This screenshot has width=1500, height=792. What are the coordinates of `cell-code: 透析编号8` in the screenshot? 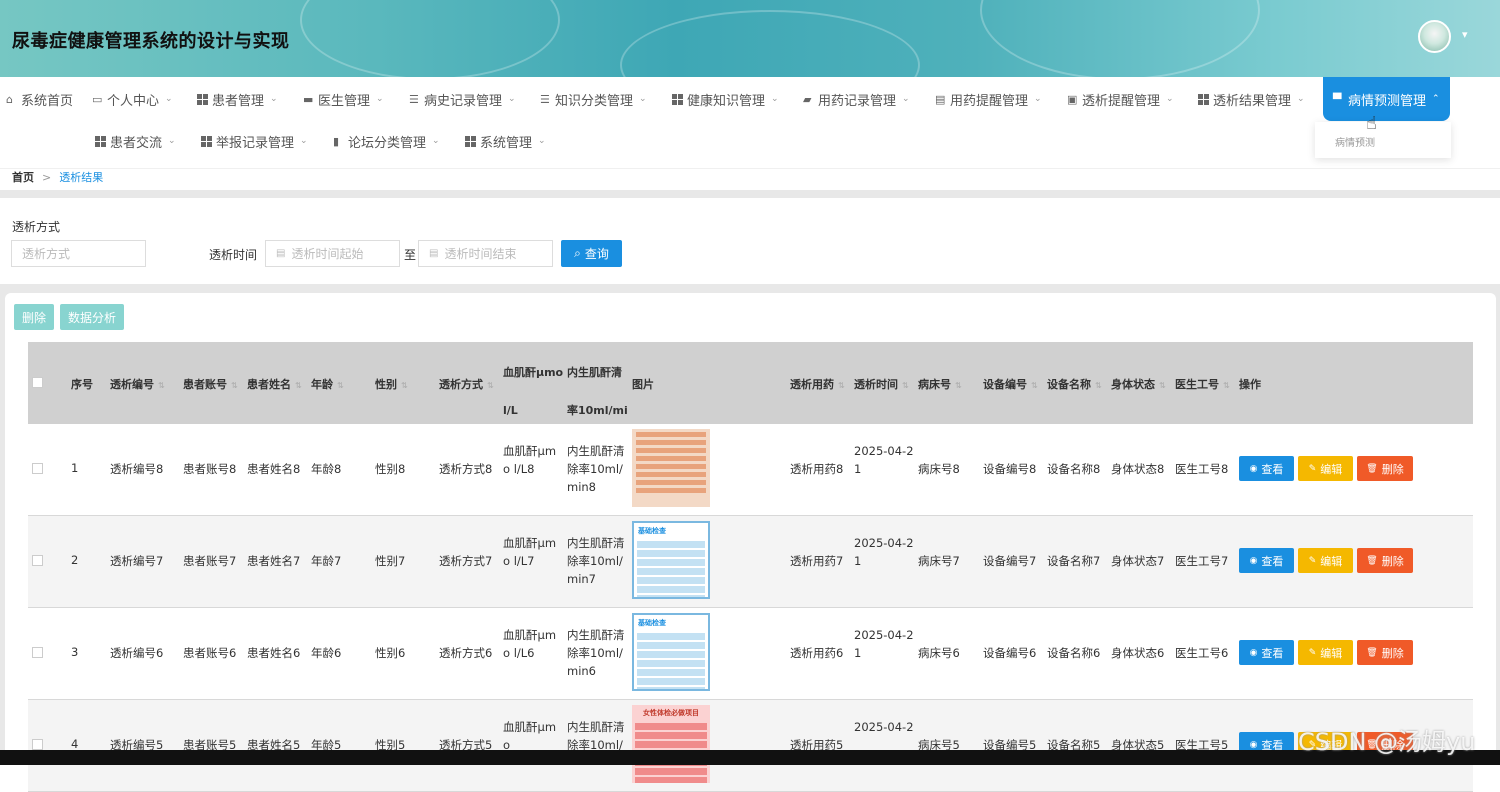 It's located at (137, 469).